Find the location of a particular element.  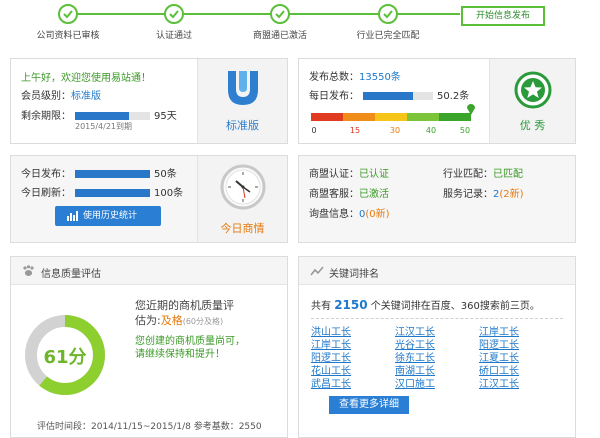

trend-chart-icon is located at coordinates (317, 271).